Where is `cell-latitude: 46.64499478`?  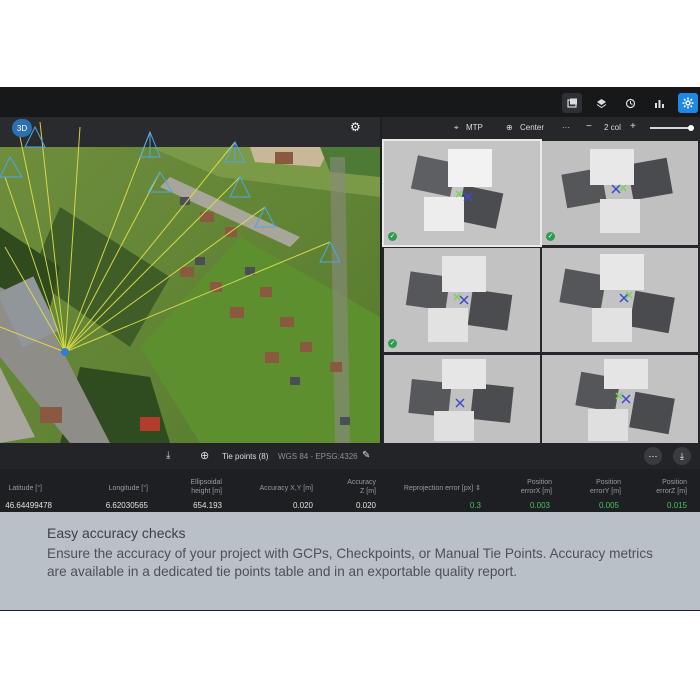 cell-latitude: 46.64499478 is located at coordinates (28, 505).